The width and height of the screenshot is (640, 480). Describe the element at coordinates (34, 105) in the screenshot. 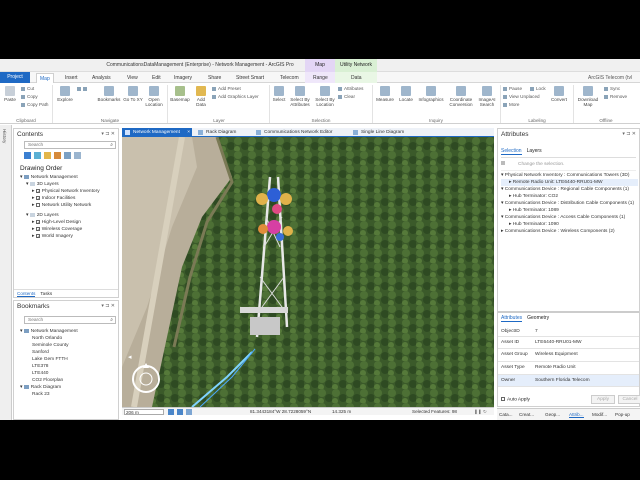

I see `copy-path-button: Copy Path` at that location.